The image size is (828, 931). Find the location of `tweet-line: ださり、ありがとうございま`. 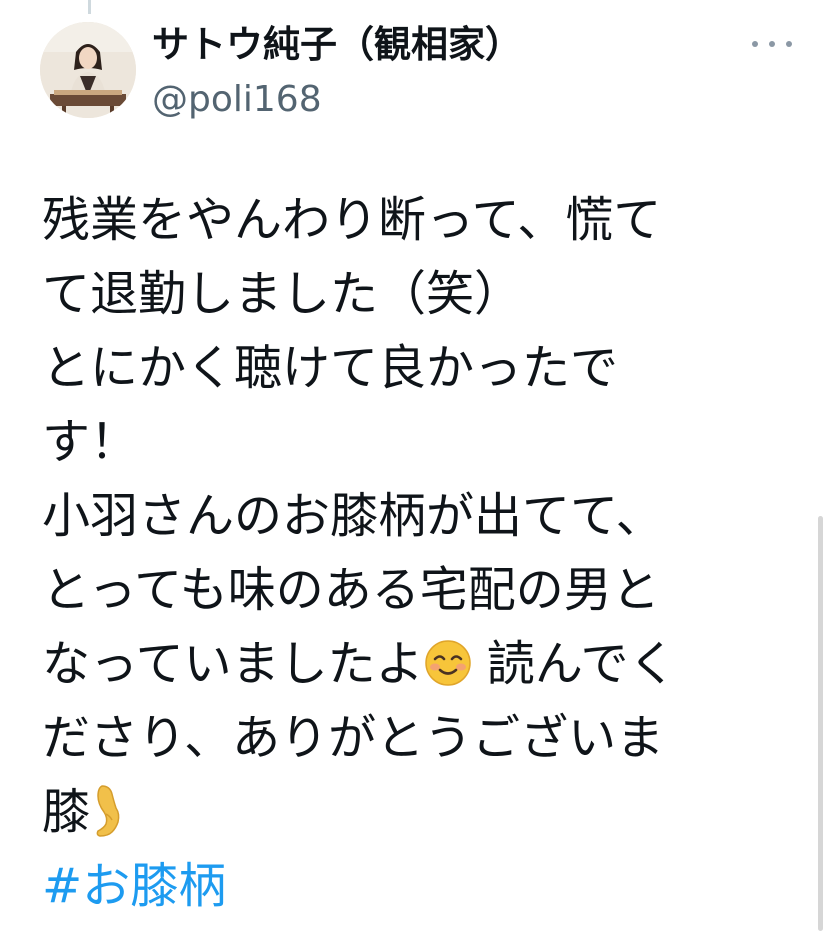

tweet-line: ださり、ありがとうございま is located at coordinates (353, 738).